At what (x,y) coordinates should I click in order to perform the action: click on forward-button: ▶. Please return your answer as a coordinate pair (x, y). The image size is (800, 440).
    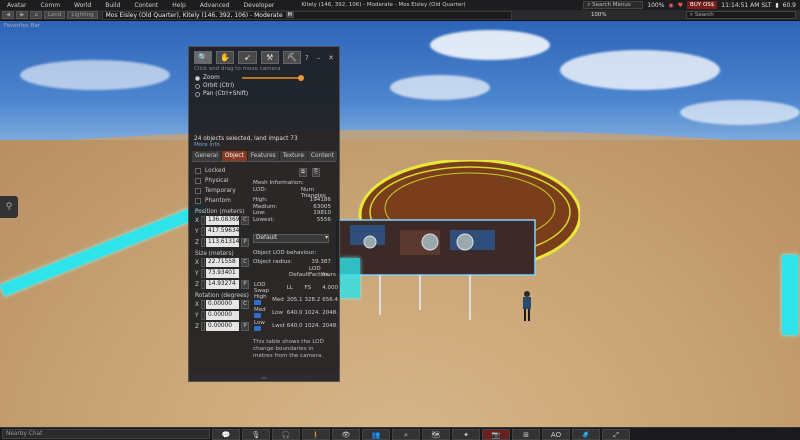
    Looking at the image, I should click on (22, 15).